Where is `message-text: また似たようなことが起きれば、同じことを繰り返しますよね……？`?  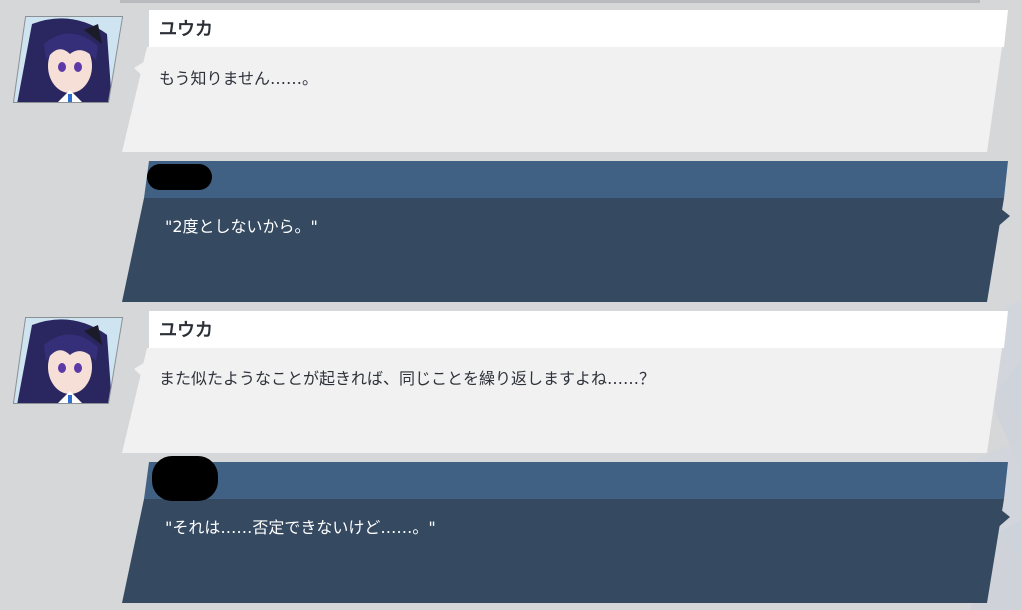 message-text: また似たようなことが起きれば、同じことを繰り返しますよね……？ is located at coordinates (407, 378).